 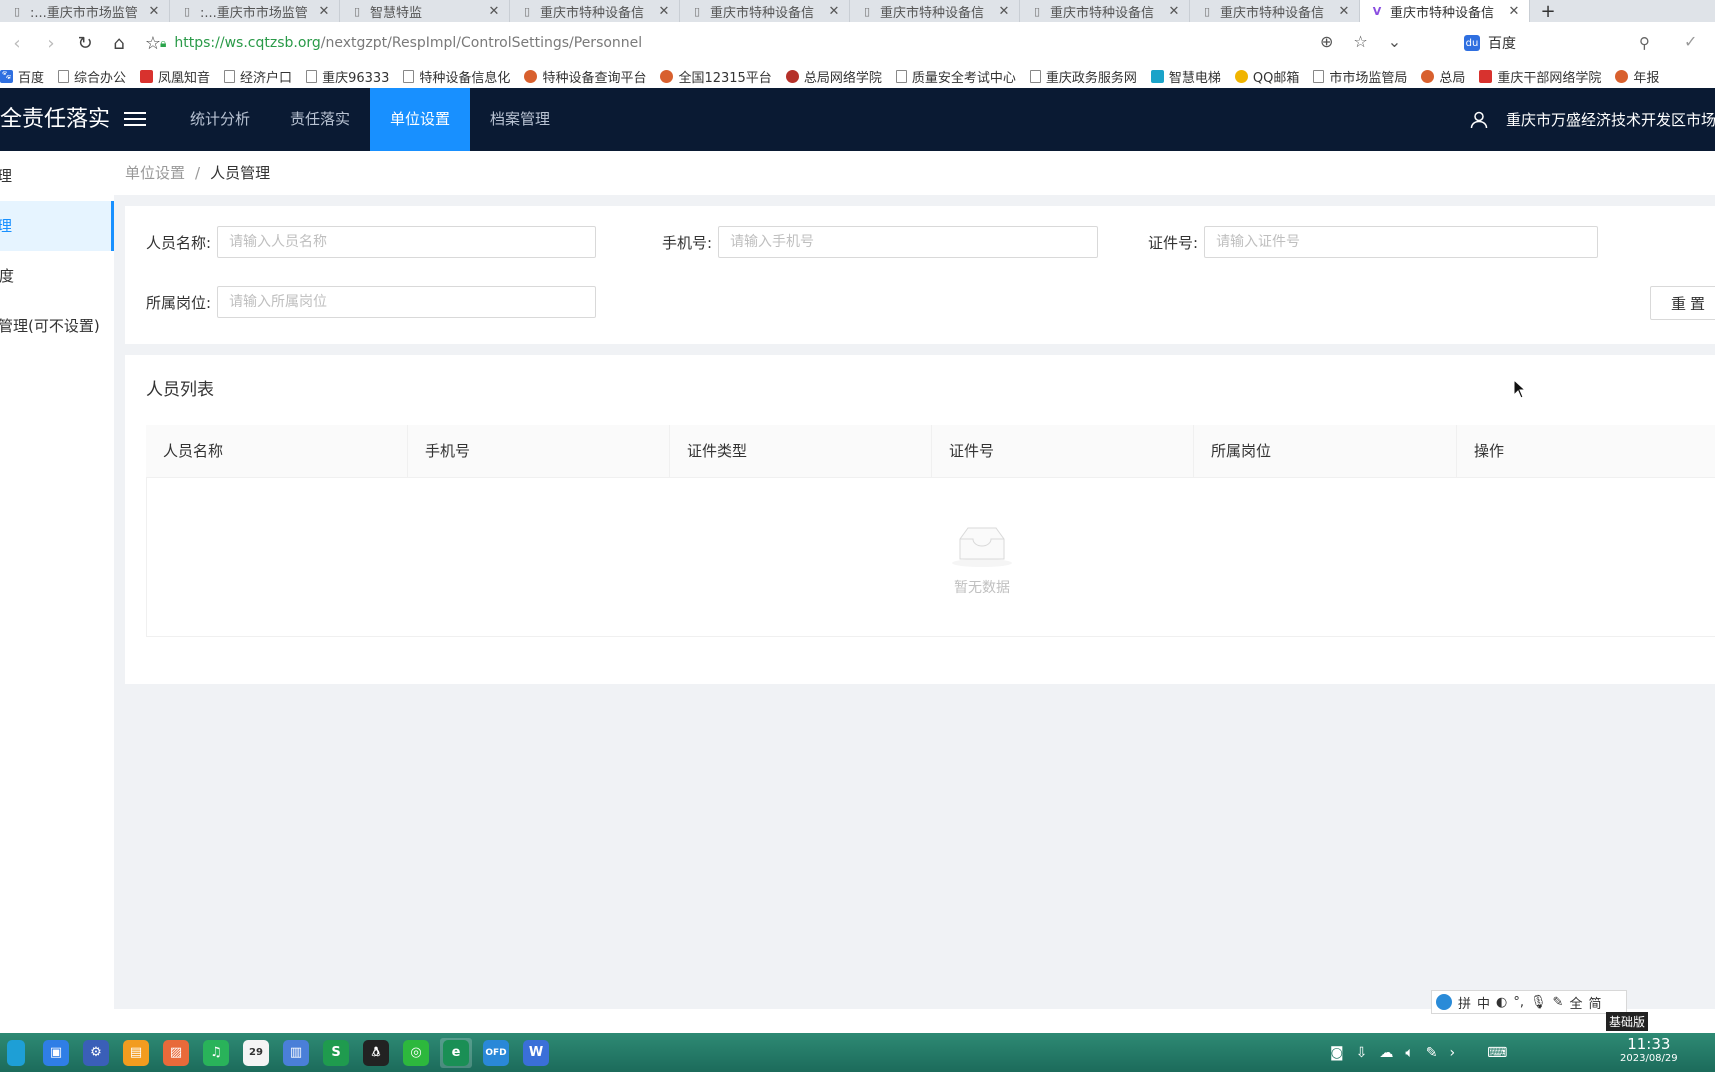 What do you see at coordinates (176, 1053) in the screenshot?
I see `taskbar-photos-icon: ▨` at bounding box center [176, 1053].